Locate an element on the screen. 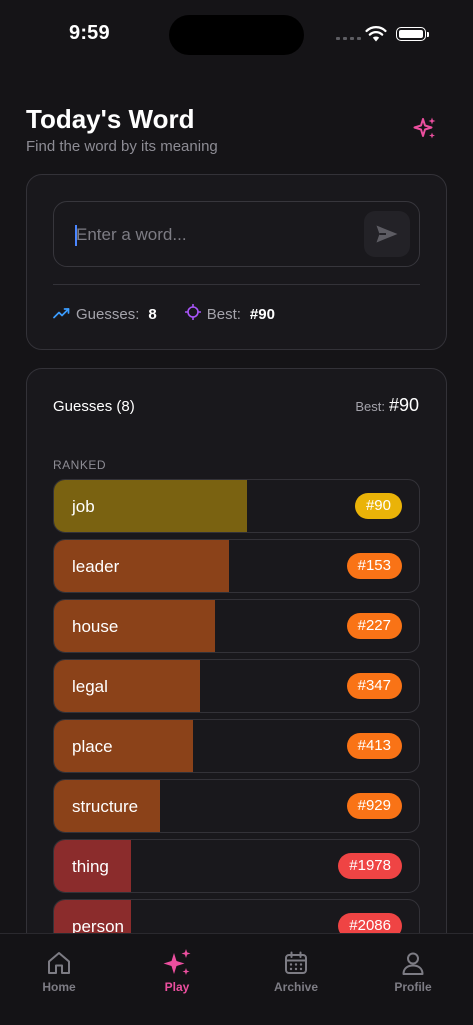  guess-word: legal is located at coordinates (90, 686).